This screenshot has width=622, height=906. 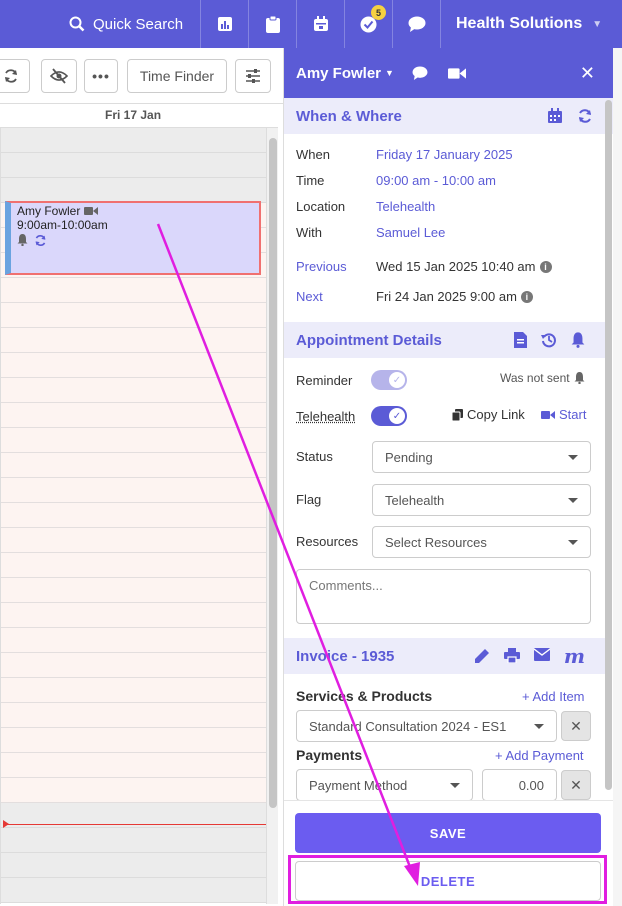 I want to click on organization-switcher: Health Solutions ▼, so click(x=531, y=24).